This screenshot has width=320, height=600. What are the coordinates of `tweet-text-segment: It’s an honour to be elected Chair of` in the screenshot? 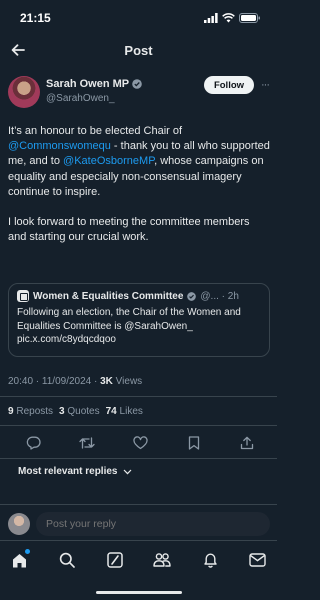 It's located at (95, 131).